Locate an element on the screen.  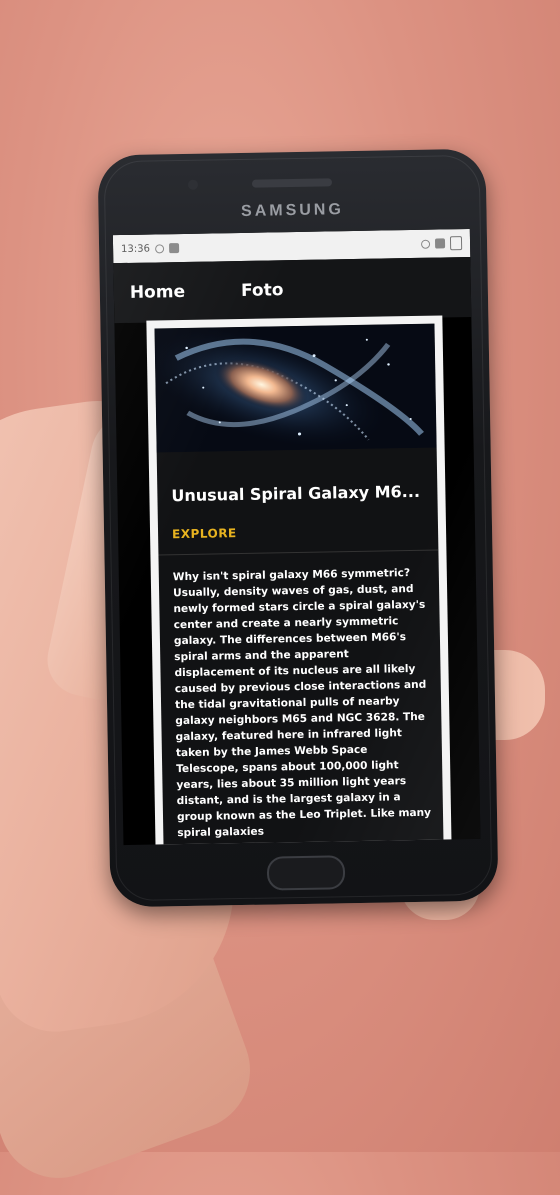
alarm-icon is located at coordinates (425, 244).